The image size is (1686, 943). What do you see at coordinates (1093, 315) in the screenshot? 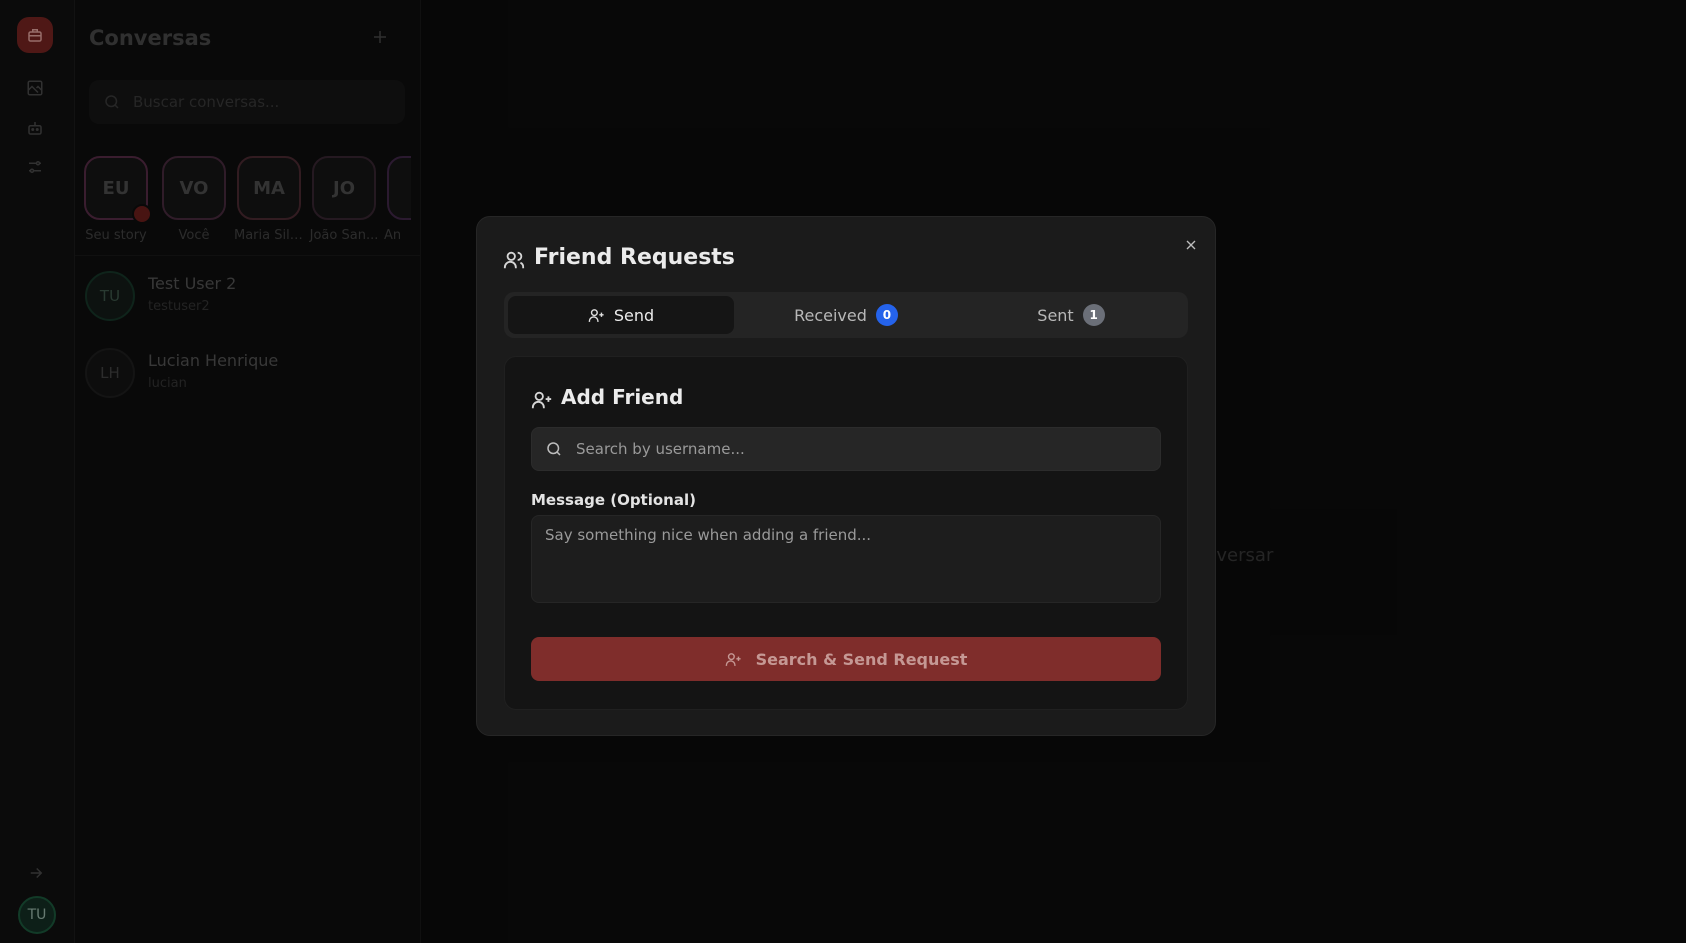
I see `sent-count-badge: 1` at bounding box center [1093, 315].